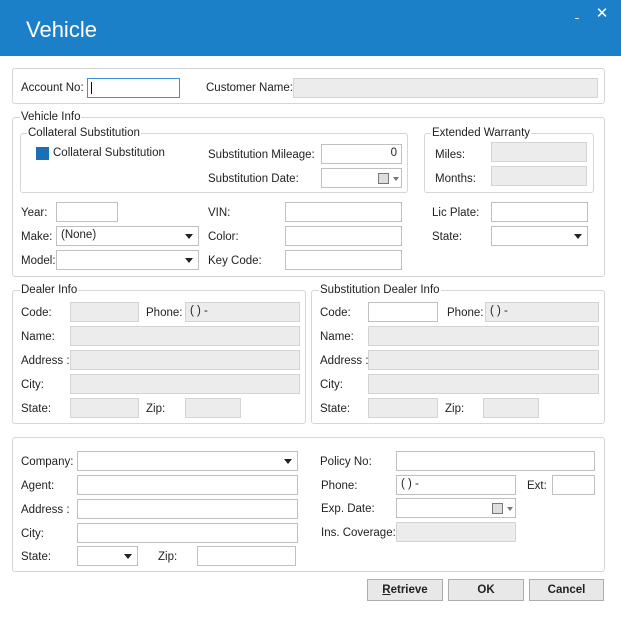  Describe the element at coordinates (361, 178) in the screenshot. I see `substitution-date-picker` at that location.